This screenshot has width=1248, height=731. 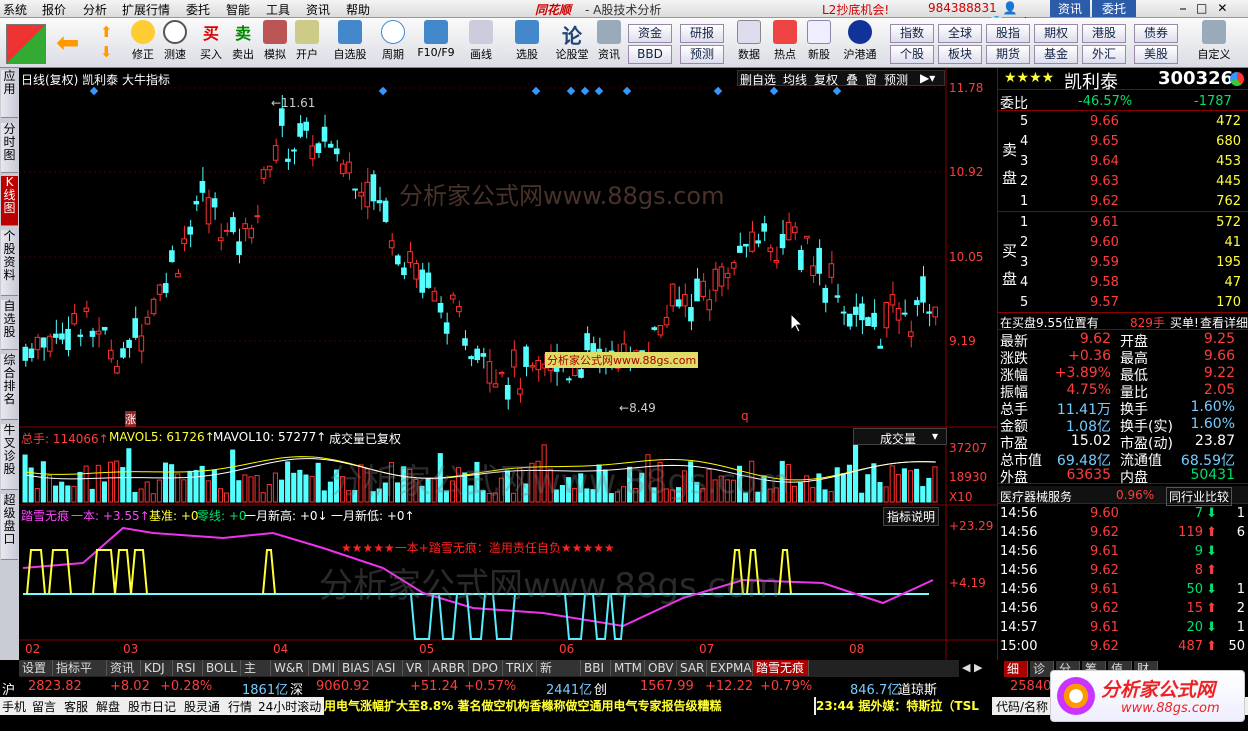 I want to click on btn-options: 期权, so click(x=1056, y=33).